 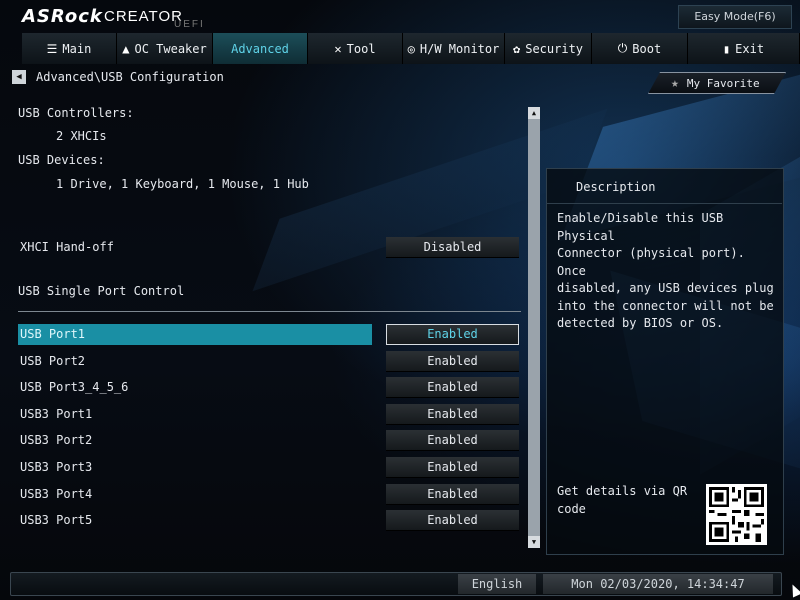 What do you see at coordinates (622, 48) in the screenshot?
I see `power-icon: ⏻` at bounding box center [622, 48].